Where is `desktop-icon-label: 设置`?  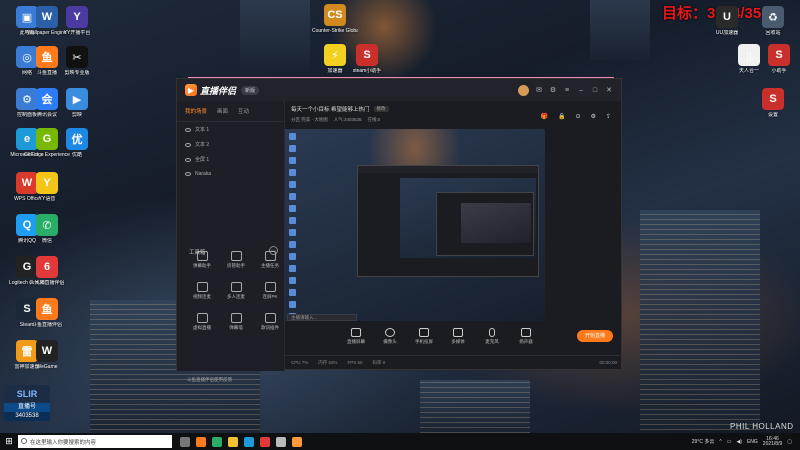 desktop-icon-label: 设置 is located at coordinates (772, 115).